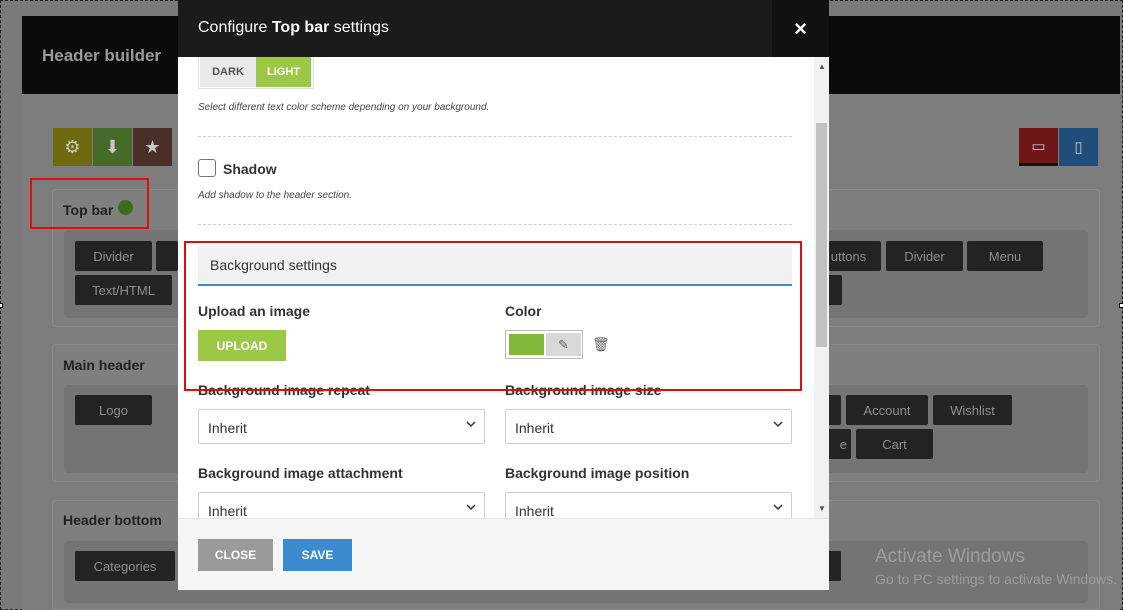 The image size is (1123, 610). Describe the element at coordinates (1, 305) in the screenshot. I see `resize-handle-left` at that location.